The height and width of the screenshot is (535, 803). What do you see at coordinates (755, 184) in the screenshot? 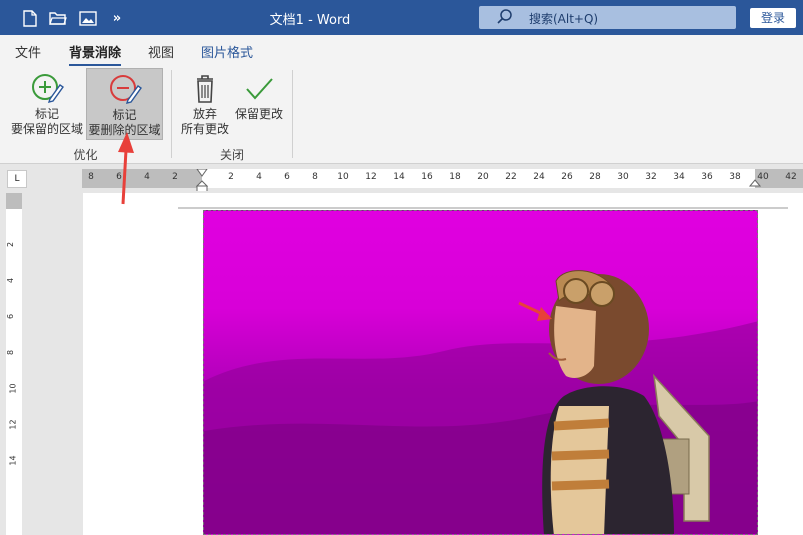
I see `right-indent-marker-icon` at bounding box center [755, 184].